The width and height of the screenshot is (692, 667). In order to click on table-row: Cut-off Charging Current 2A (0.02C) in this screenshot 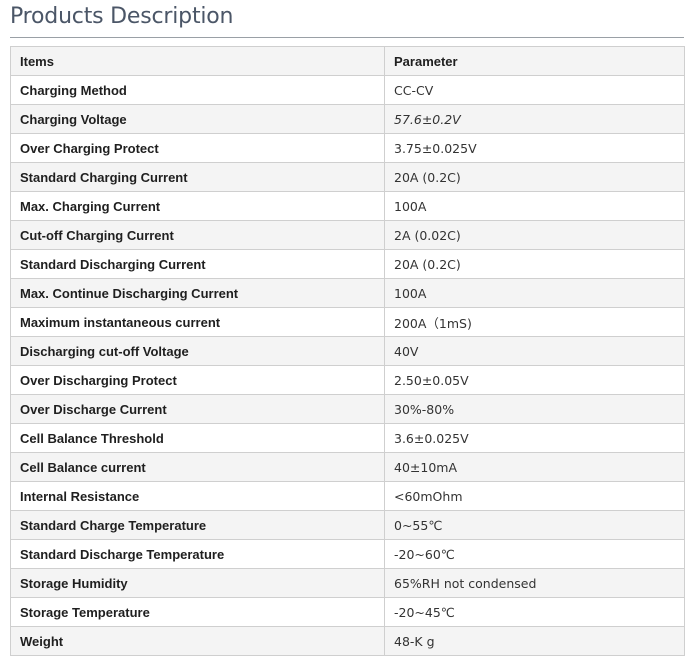, I will do `click(347, 235)`.